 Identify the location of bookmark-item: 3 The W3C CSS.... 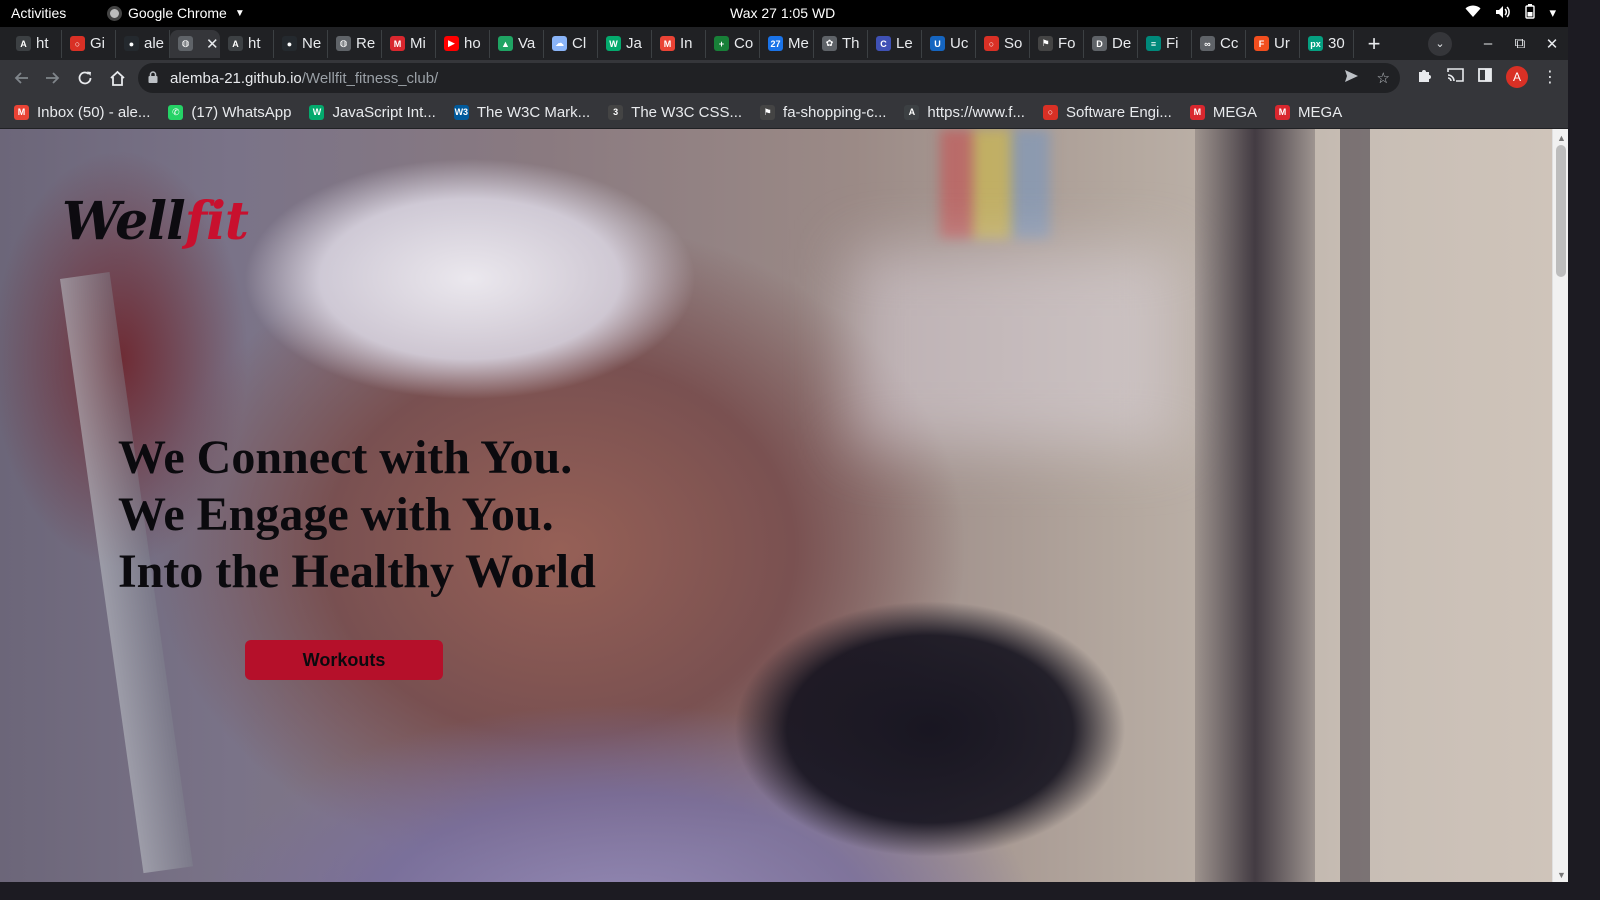
(675, 112).